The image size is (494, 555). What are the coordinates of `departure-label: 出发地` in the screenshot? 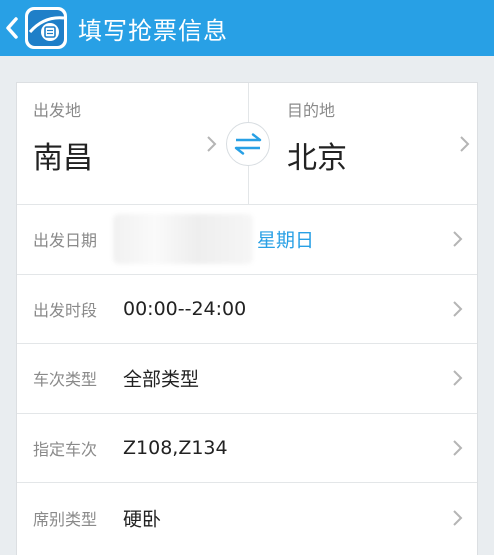 It's located at (57, 110).